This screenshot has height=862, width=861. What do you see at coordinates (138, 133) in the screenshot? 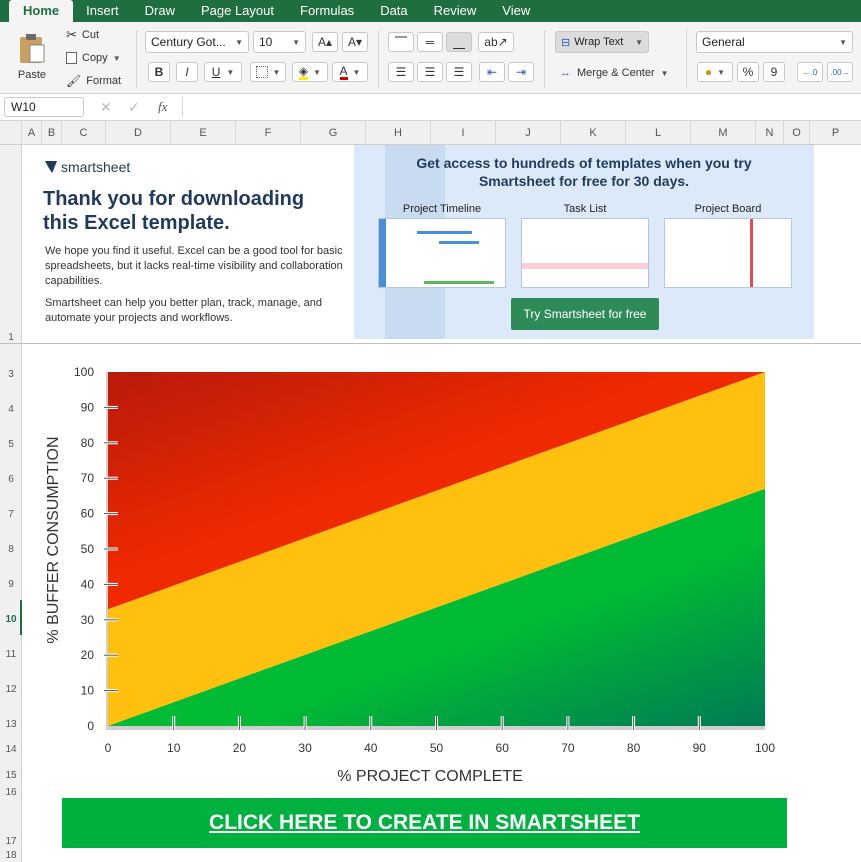
I see `column-header: D` at bounding box center [138, 133].